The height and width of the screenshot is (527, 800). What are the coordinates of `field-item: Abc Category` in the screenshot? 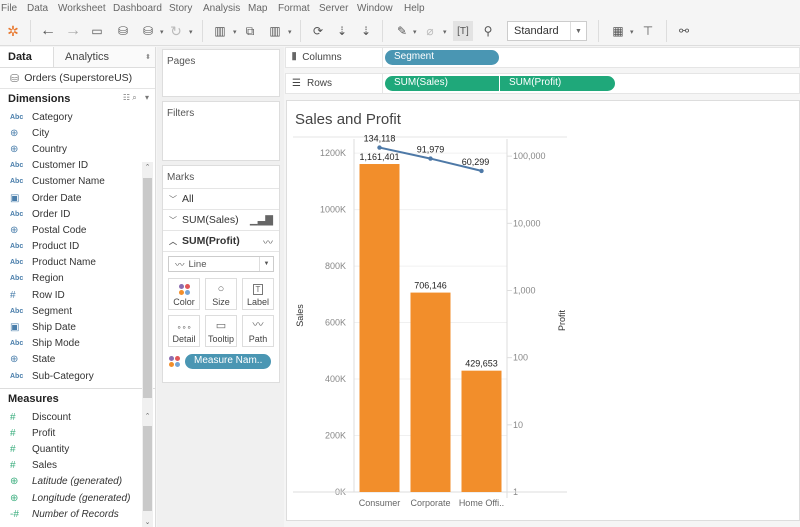 It's located at (77, 117).